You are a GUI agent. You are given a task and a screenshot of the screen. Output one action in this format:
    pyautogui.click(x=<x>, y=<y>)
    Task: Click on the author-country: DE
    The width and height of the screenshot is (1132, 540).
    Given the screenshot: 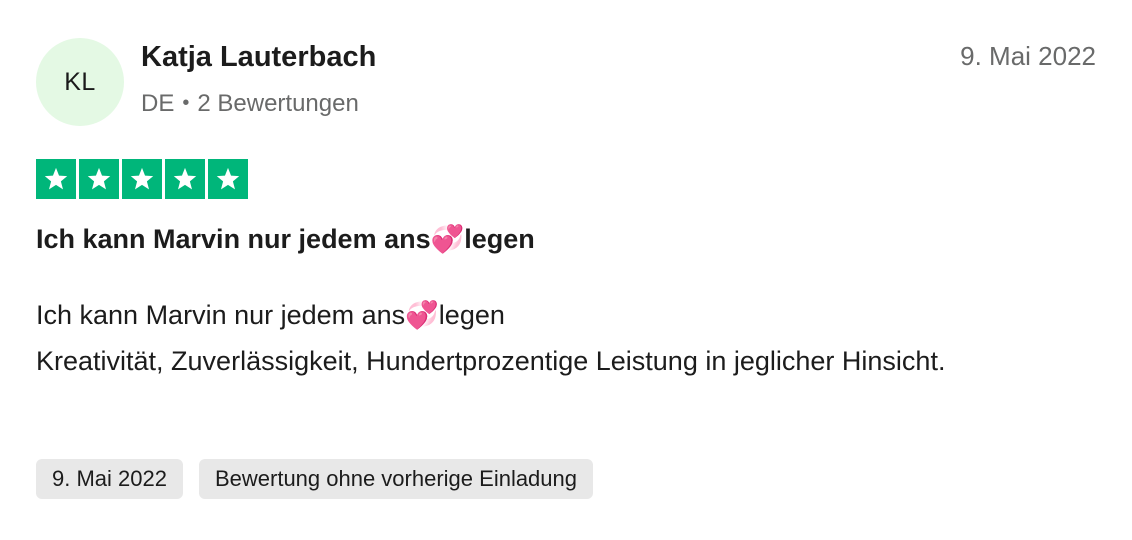 What is the action you would take?
    pyautogui.click(x=158, y=103)
    